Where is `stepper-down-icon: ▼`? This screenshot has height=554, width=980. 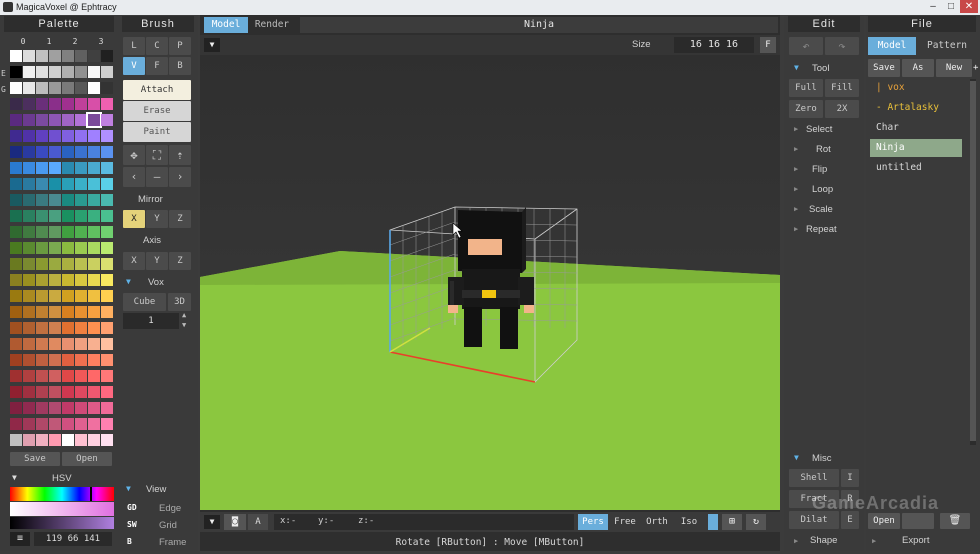
stepper-down-icon: ▼ is located at coordinates (184, 325).